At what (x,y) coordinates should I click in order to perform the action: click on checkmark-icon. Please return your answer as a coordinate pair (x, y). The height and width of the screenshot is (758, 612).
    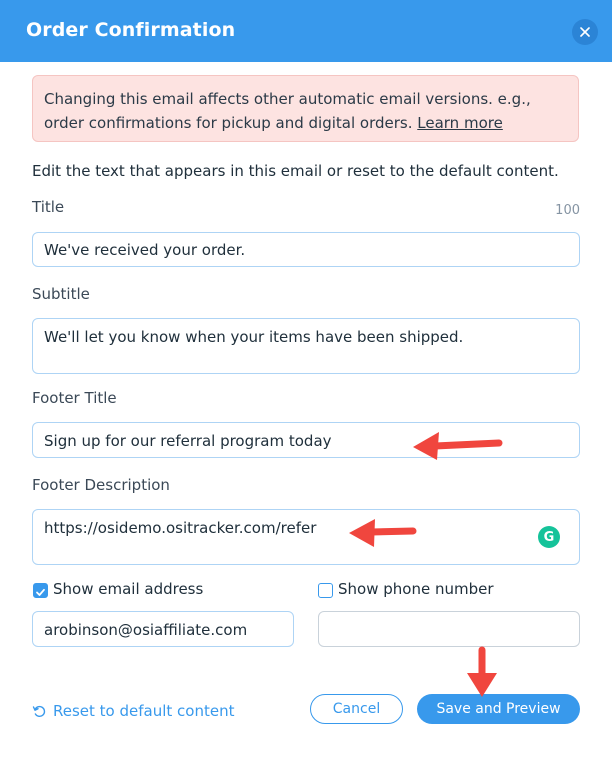
    Looking at the image, I should click on (40, 592).